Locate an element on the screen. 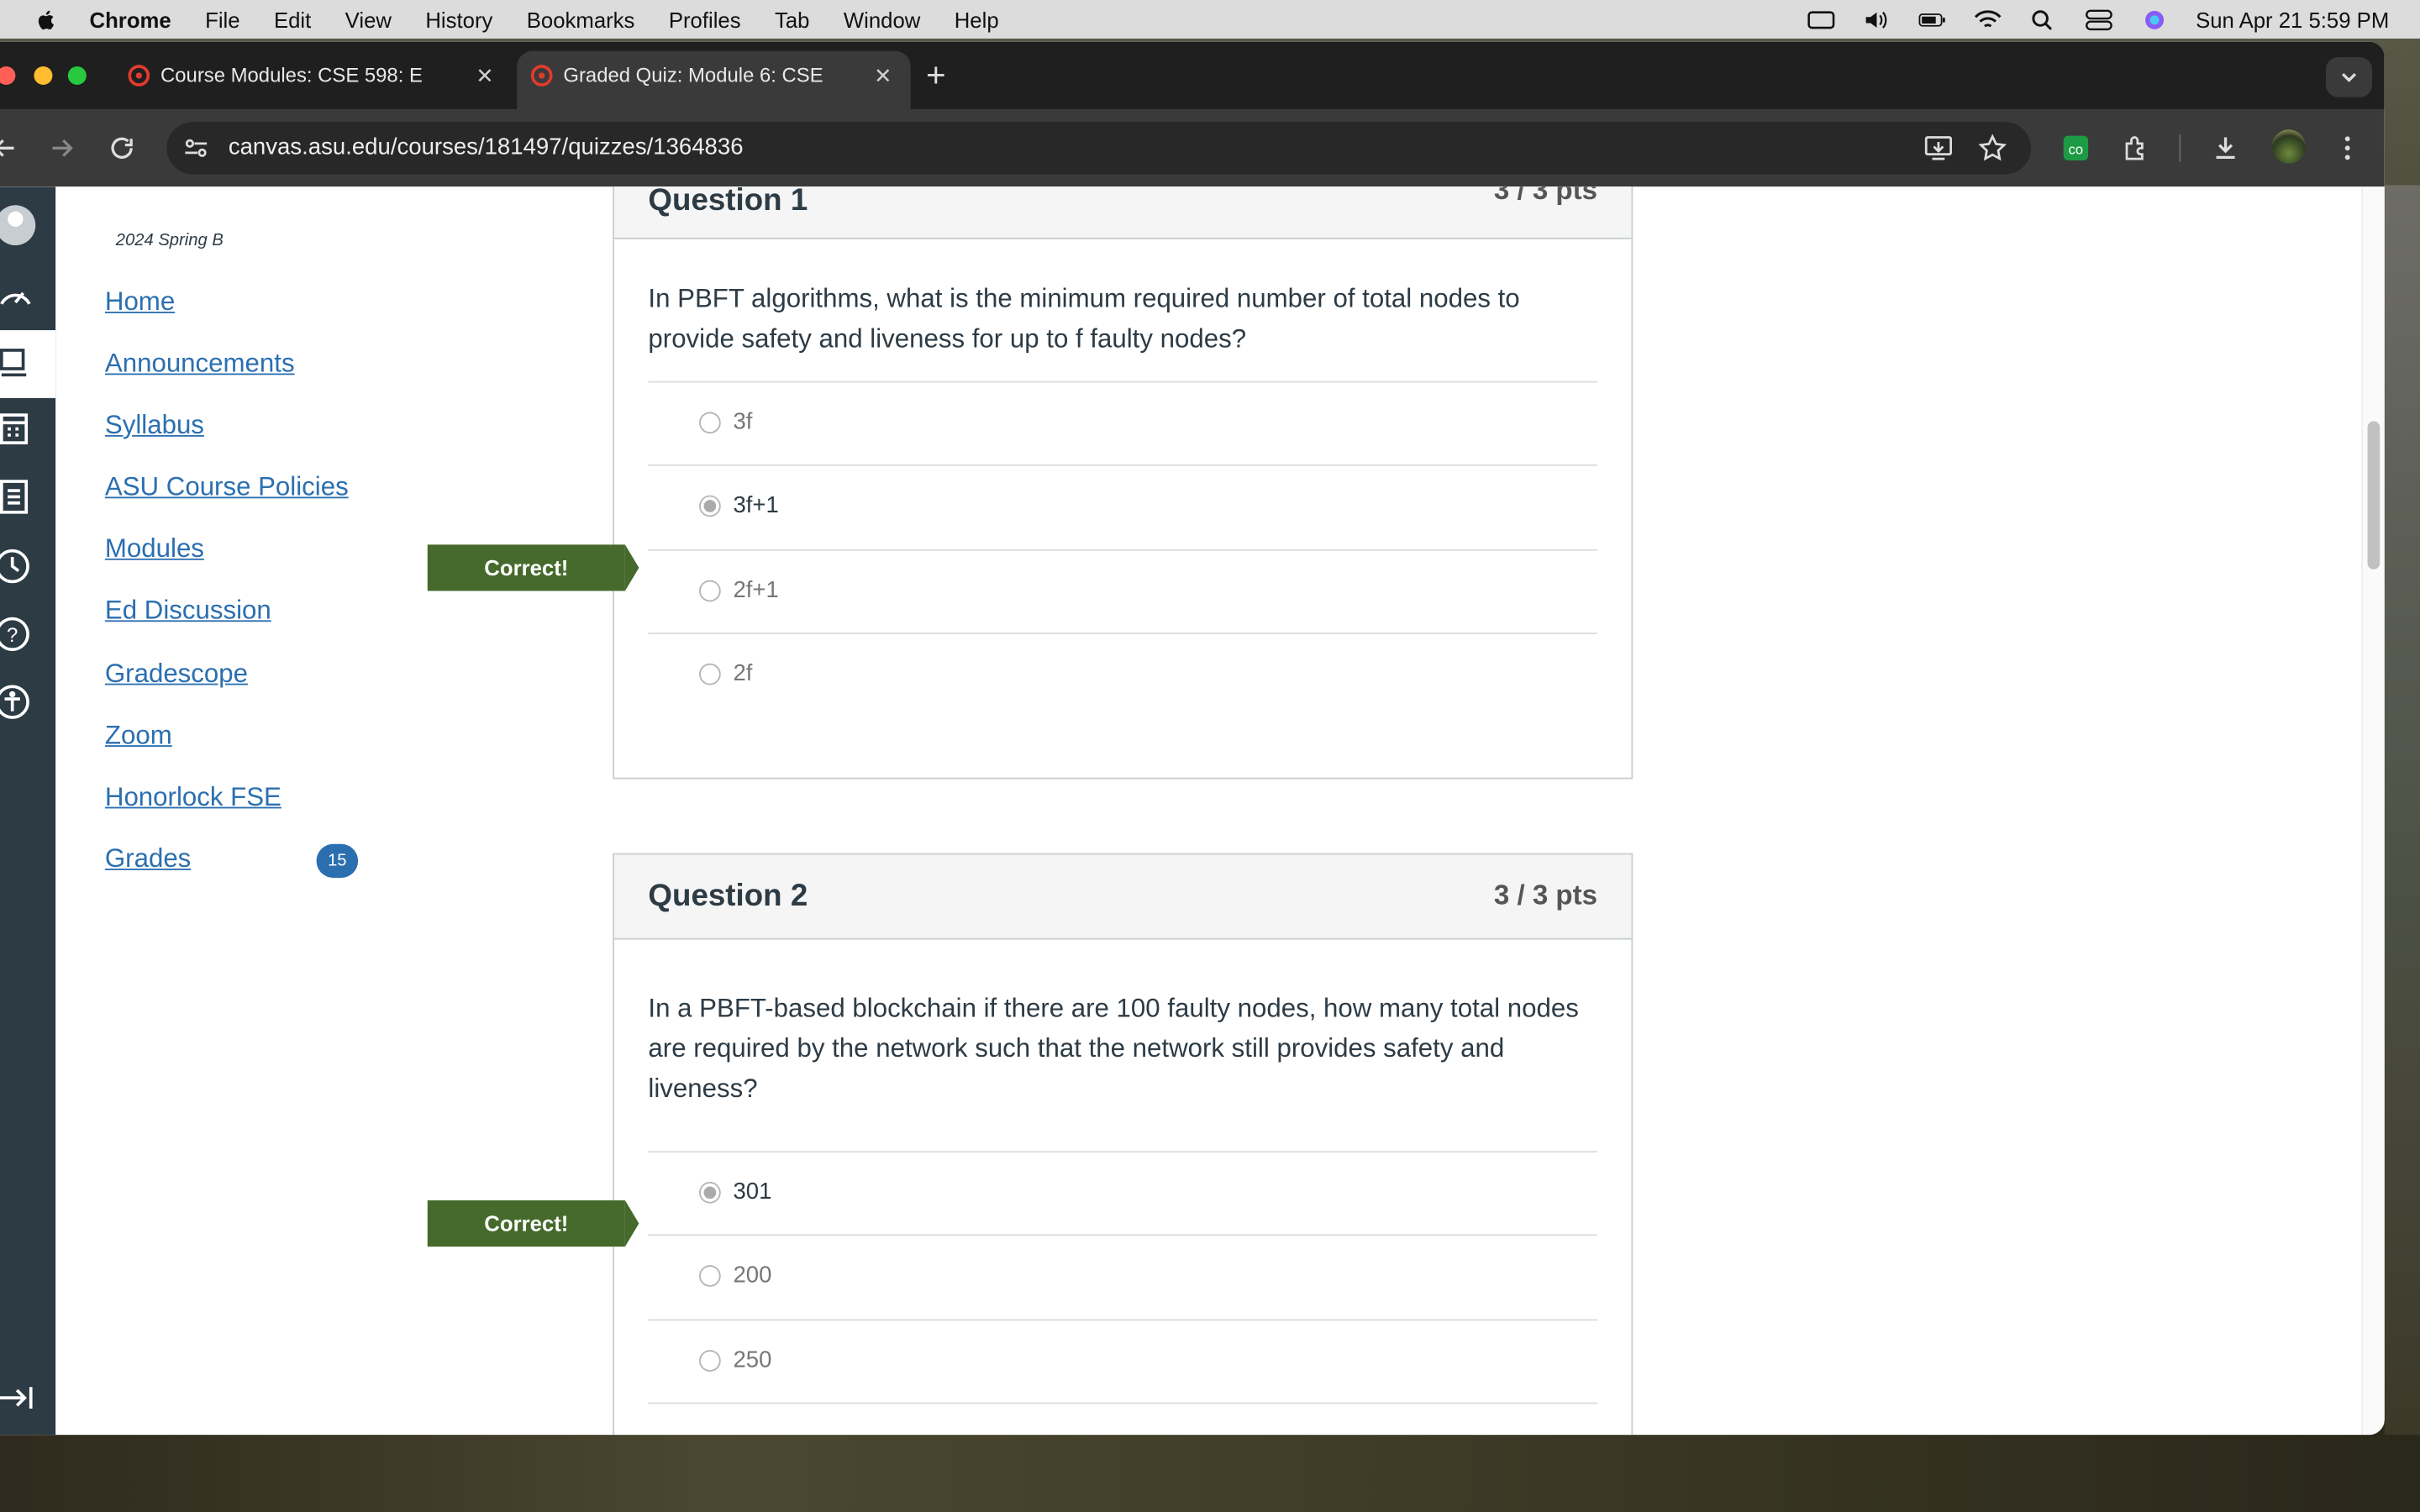 This screenshot has width=2420, height=1512. profile-avatar is located at coordinates (2289, 146).